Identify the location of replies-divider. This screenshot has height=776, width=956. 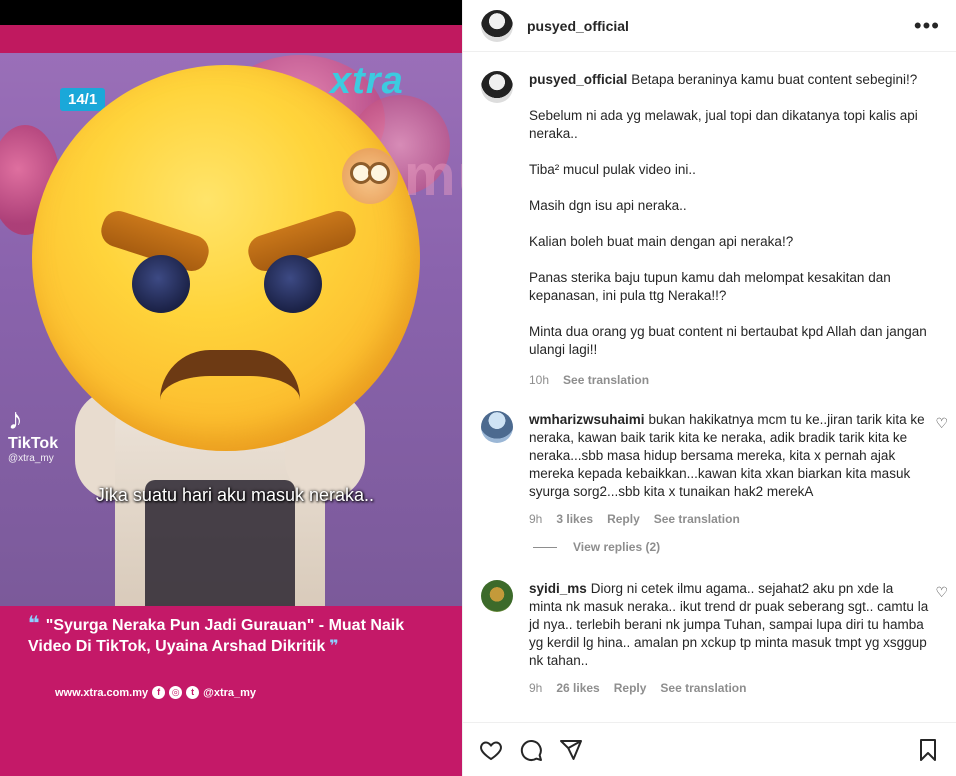
(545, 547).